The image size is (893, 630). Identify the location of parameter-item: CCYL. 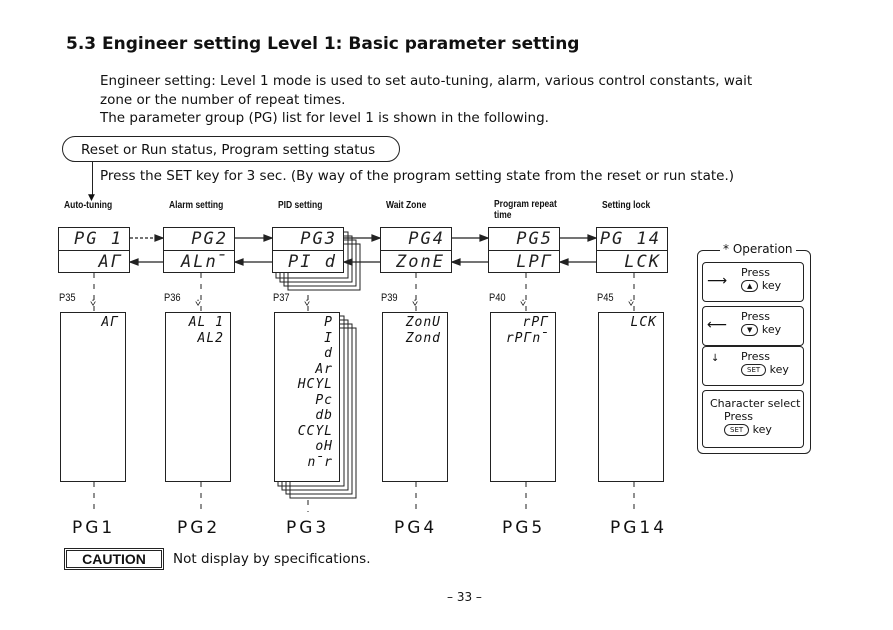
(307, 432).